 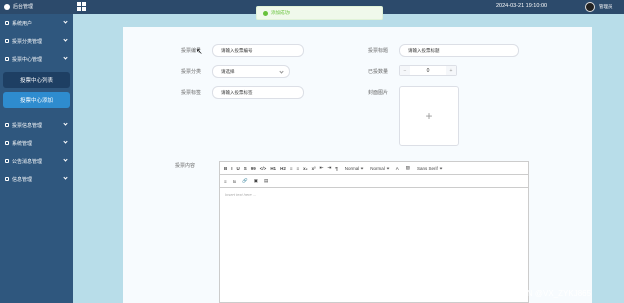 I want to click on select-value: 请选择, so click(x=228, y=71).